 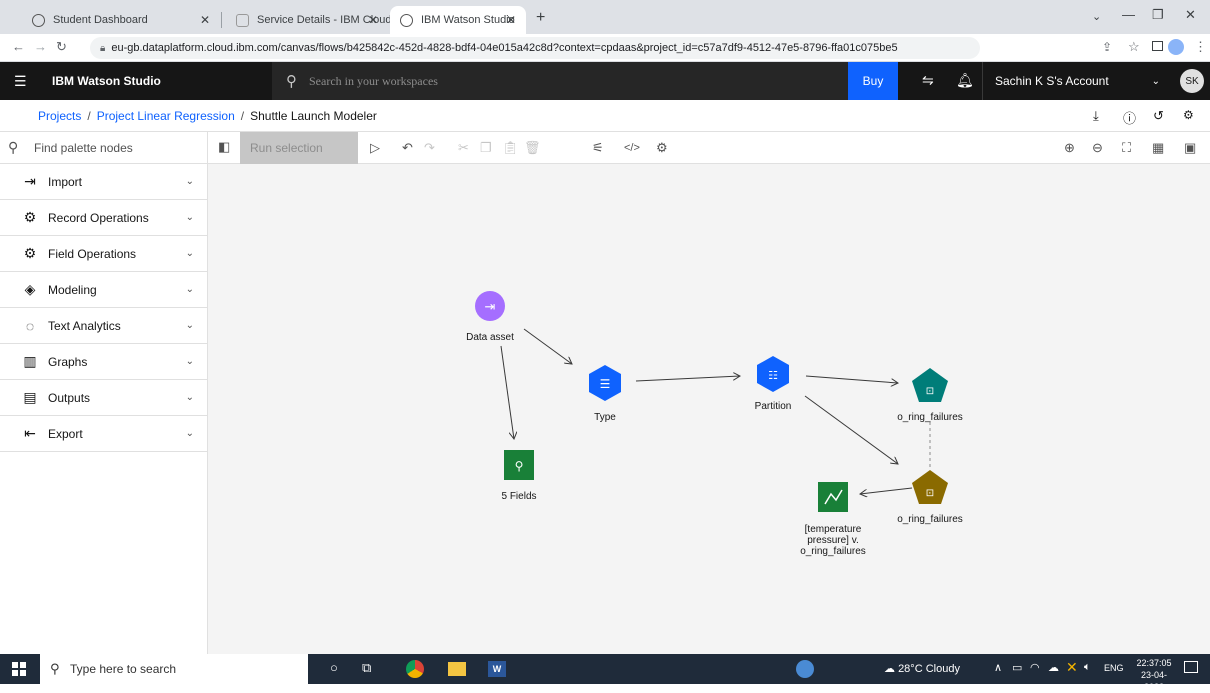 I want to click on tray-chevron-icon: ∧, so click(x=998, y=667).